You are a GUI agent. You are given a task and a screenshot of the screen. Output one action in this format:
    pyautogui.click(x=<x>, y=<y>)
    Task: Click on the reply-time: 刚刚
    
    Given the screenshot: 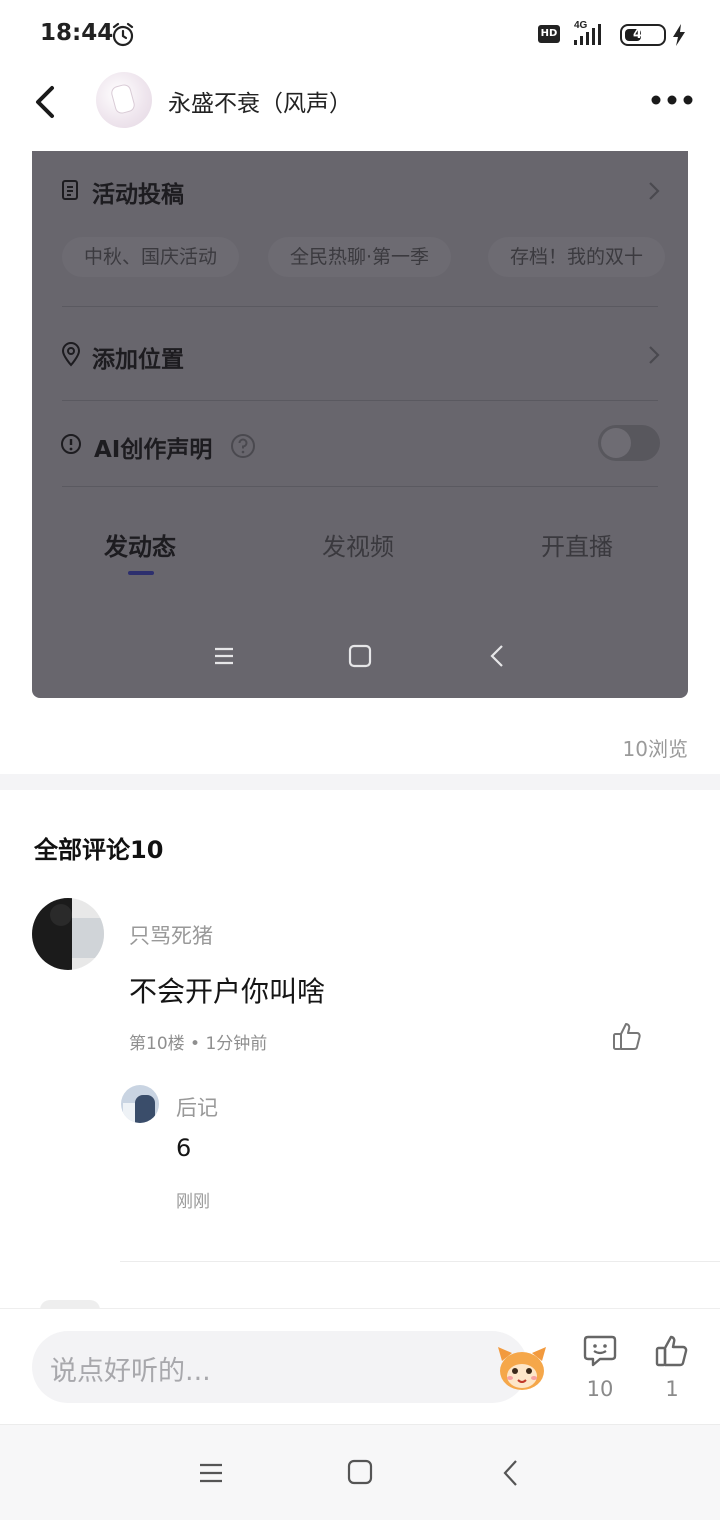 What is the action you would take?
    pyautogui.click(x=193, y=1202)
    